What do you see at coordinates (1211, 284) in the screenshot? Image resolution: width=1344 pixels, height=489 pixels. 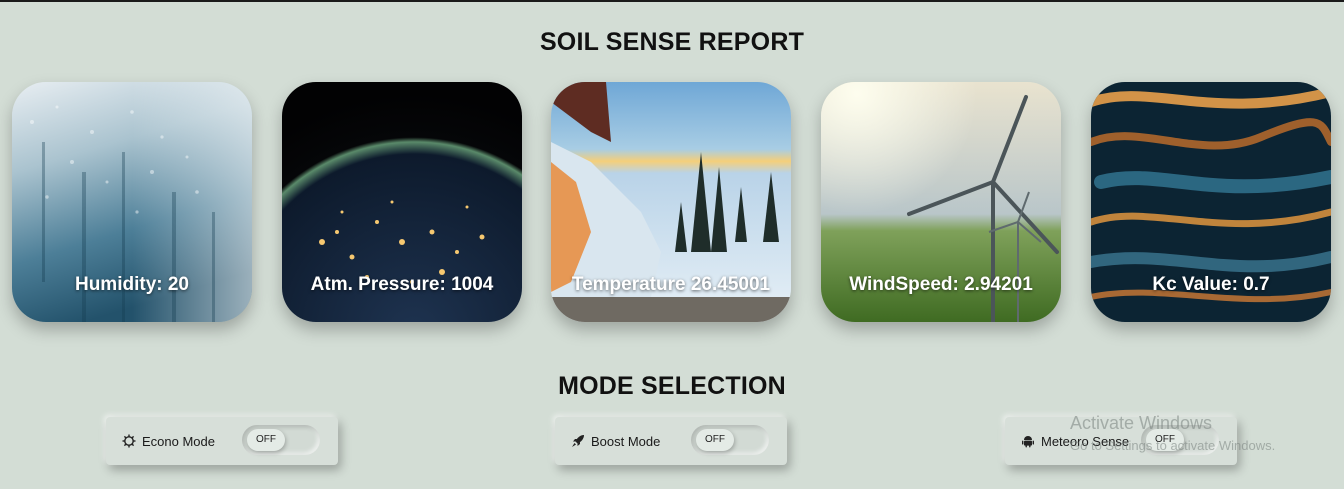 I see `kc-label: Kc Value: 0.7` at bounding box center [1211, 284].